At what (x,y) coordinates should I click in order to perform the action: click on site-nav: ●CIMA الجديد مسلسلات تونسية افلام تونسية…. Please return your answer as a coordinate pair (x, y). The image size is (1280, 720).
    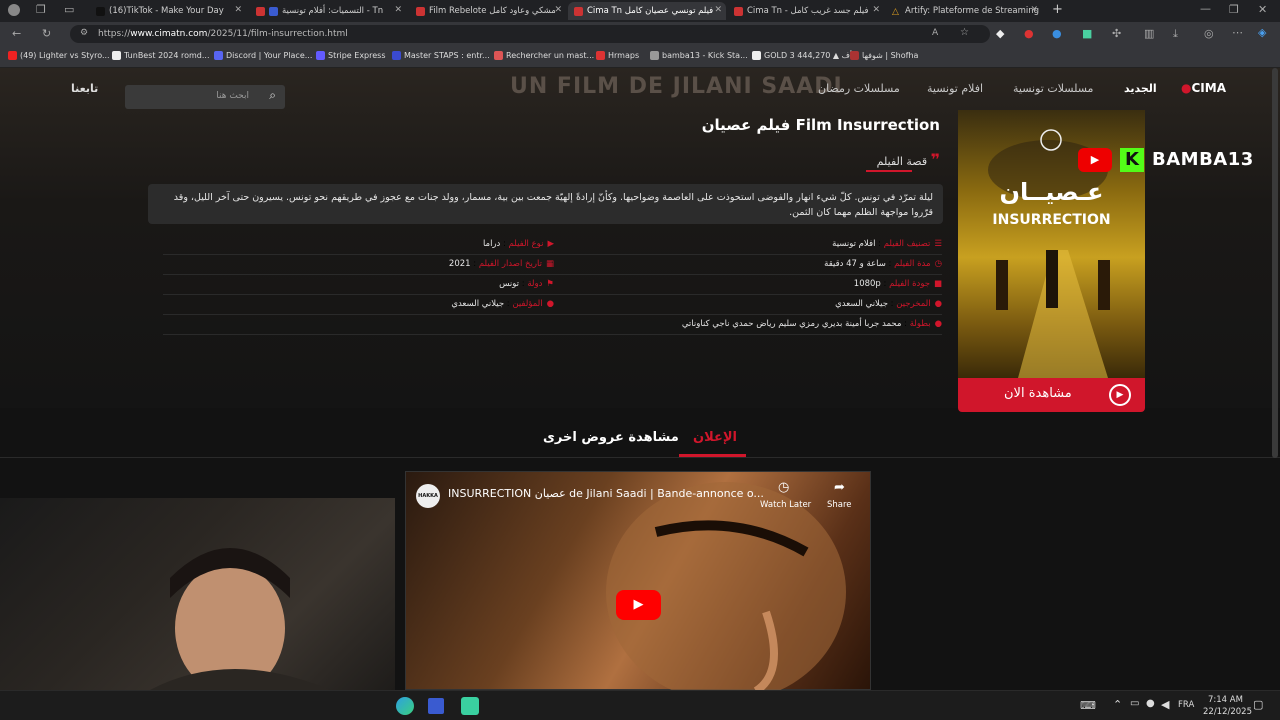
    Looking at the image, I should click on (640, 92).